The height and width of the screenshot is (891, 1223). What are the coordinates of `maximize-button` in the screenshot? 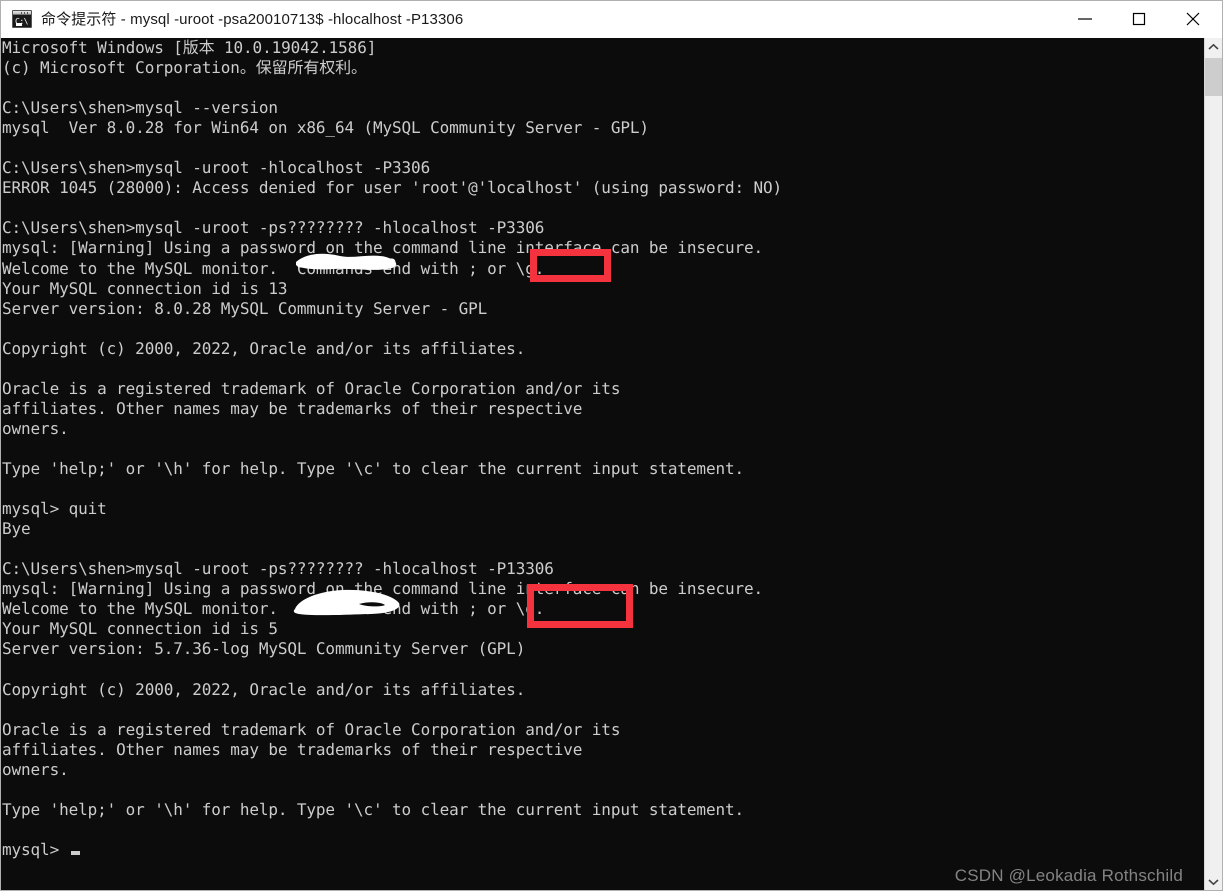 It's located at (1139, 19).